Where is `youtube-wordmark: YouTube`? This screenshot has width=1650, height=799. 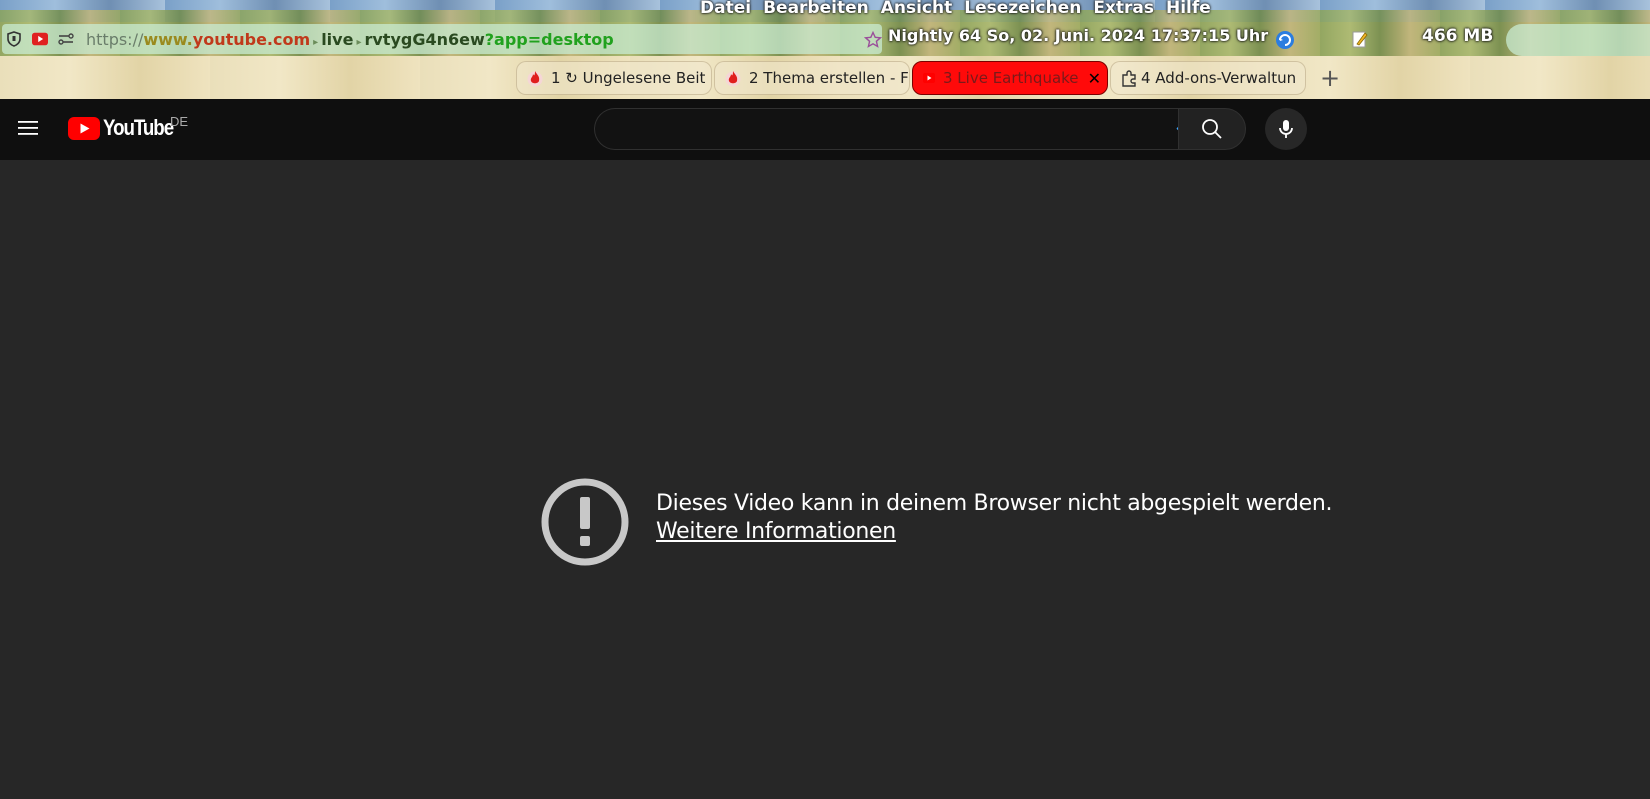
youtube-wordmark: YouTube is located at coordinates (138, 127).